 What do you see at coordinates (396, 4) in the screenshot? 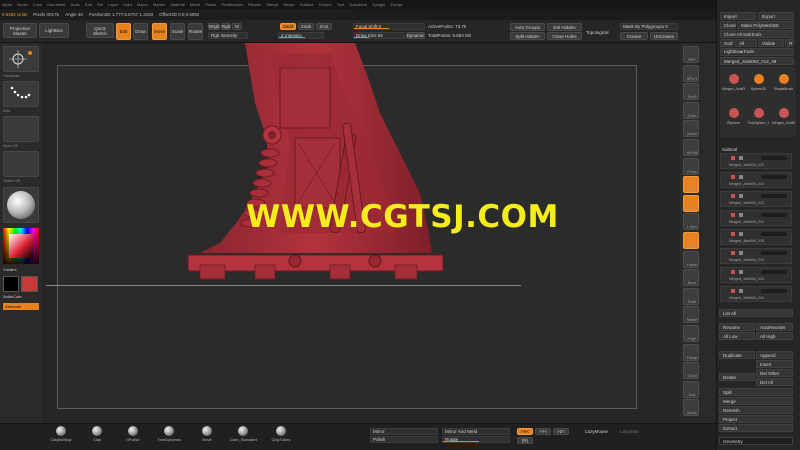
I see `menu-item-zscript: Zscript` at bounding box center [396, 4].